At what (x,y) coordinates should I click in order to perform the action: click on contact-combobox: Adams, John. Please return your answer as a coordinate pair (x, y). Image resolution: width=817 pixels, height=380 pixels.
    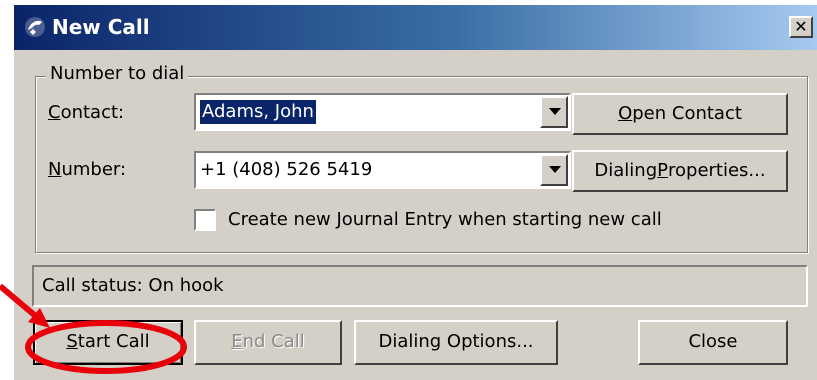
    Looking at the image, I should click on (382, 112).